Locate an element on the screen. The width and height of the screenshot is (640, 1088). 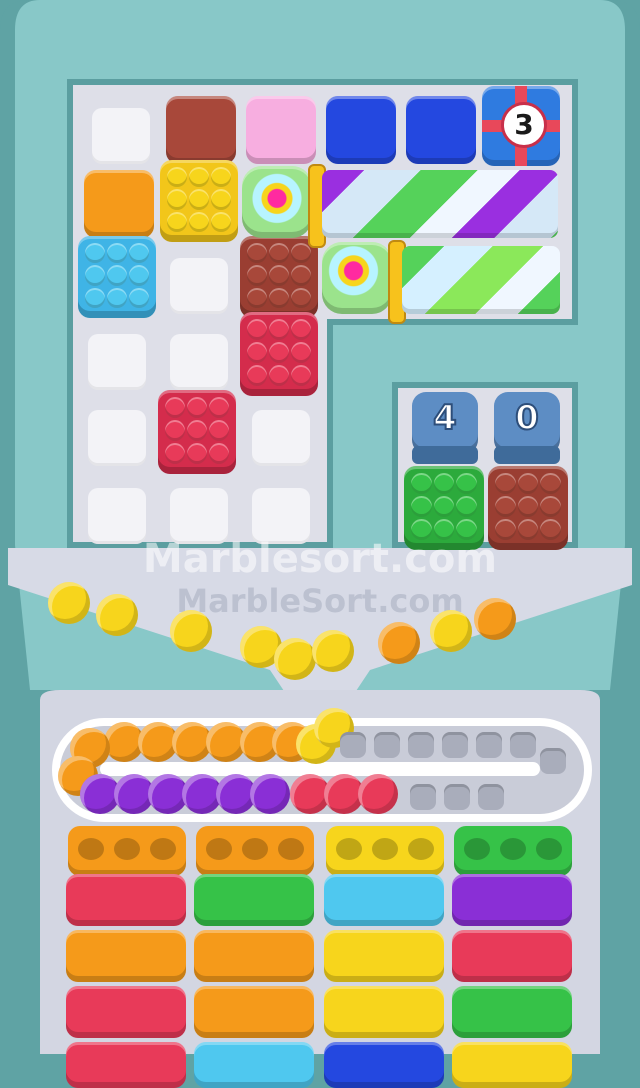
bin-1-top is located at coordinates (127, 851).